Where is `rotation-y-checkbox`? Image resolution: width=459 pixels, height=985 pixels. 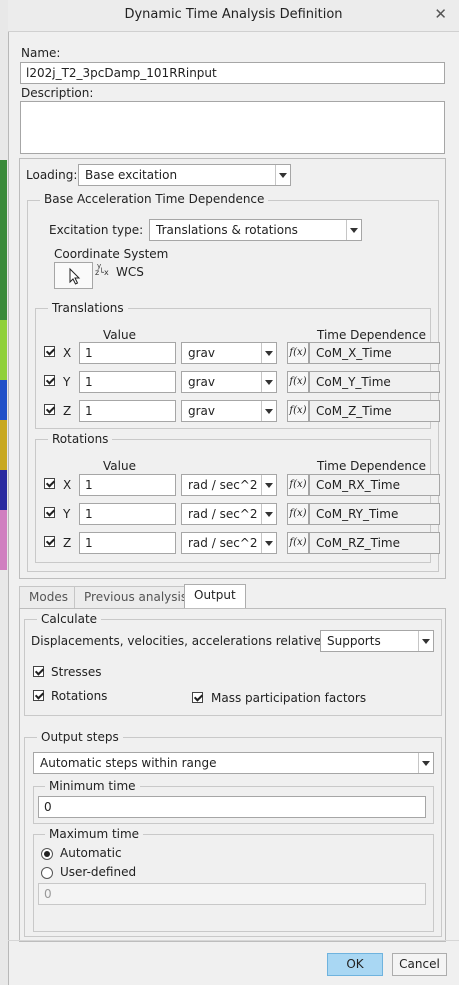
rotation-y-checkbox is located at coordinates (49, 512).